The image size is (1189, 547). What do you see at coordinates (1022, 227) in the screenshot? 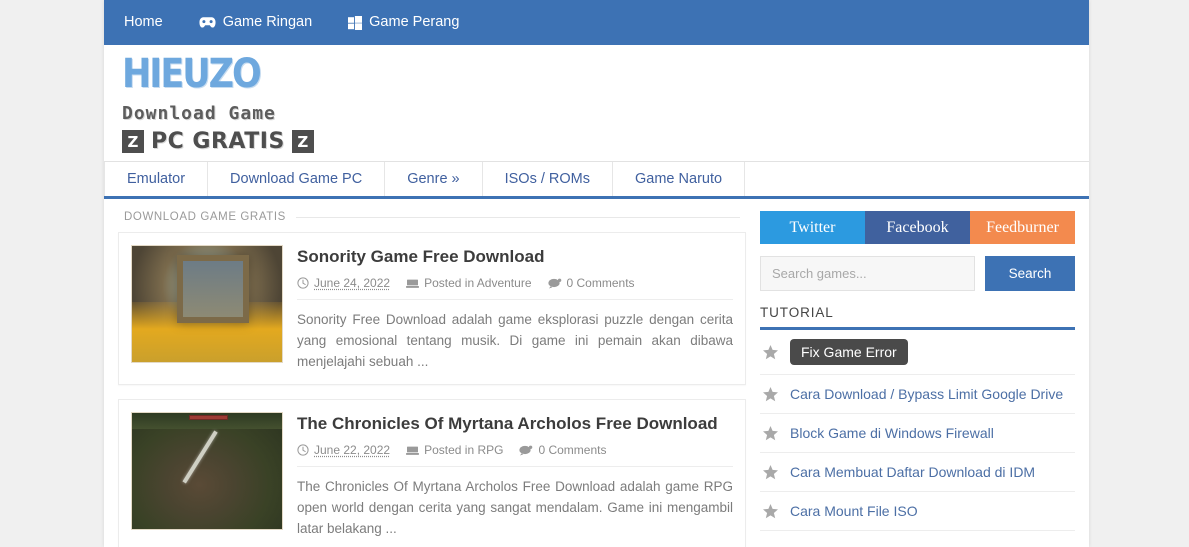
I see `social-button-feedburner: Feedburner` at bounding box center [1022, 227].